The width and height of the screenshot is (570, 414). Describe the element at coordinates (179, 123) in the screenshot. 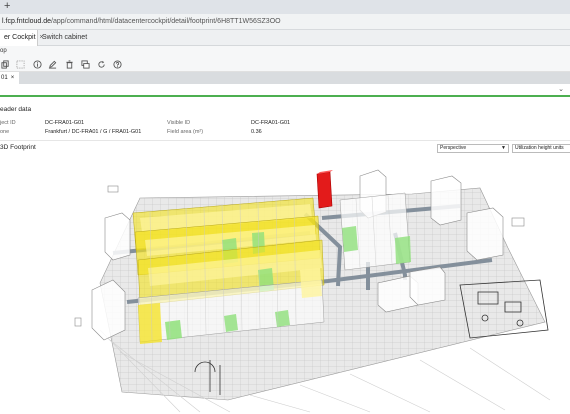

I see `visible-id-label: Visible ID` at that location.